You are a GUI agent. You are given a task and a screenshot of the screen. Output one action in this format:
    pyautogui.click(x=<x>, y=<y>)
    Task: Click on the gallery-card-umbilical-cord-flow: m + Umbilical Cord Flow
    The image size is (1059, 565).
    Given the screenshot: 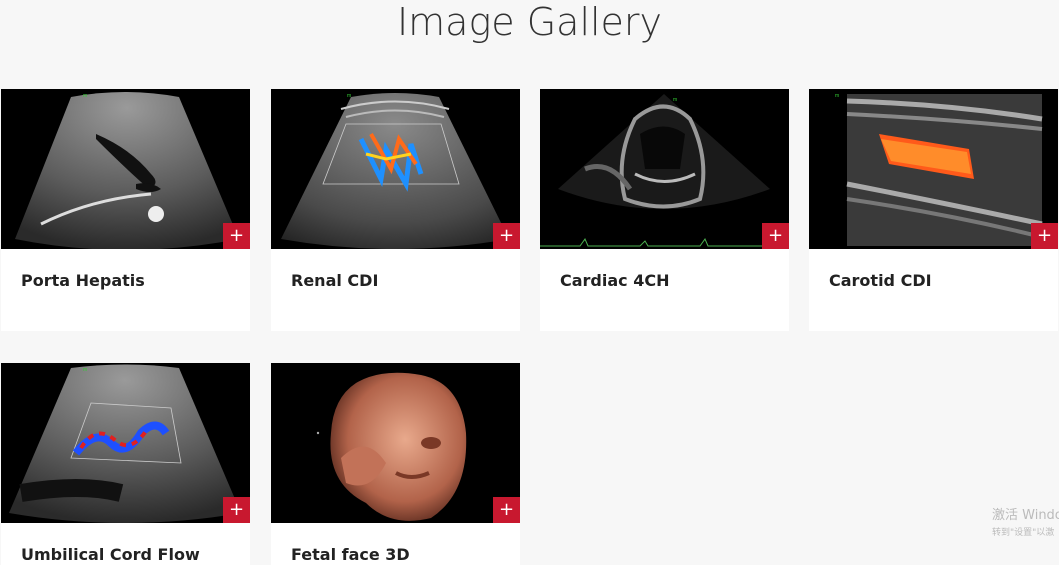 What is the action you would take?
    pyautogui.click(x=125, y=464)
    